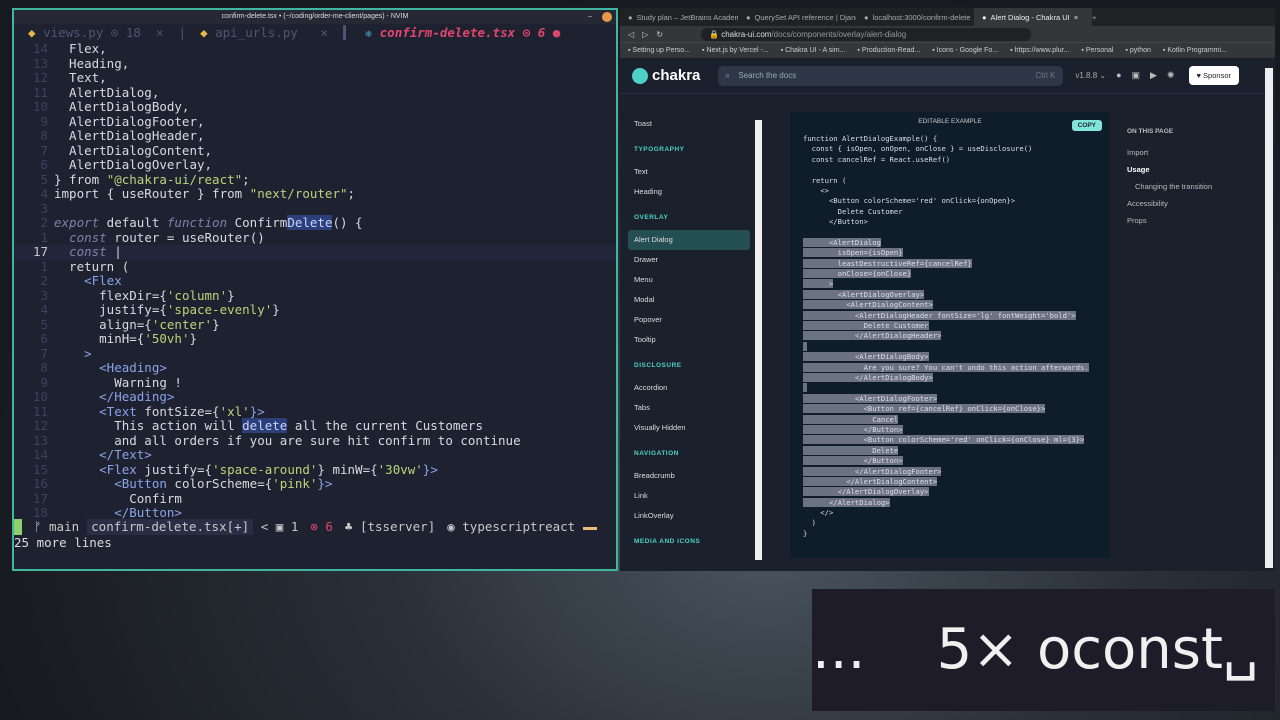 This screenshot has width=1280, height=720. Describe the element at coordinates (390, 526) in the screenshot. I see `lsp-status: ♣ [tsserver]` at that location.